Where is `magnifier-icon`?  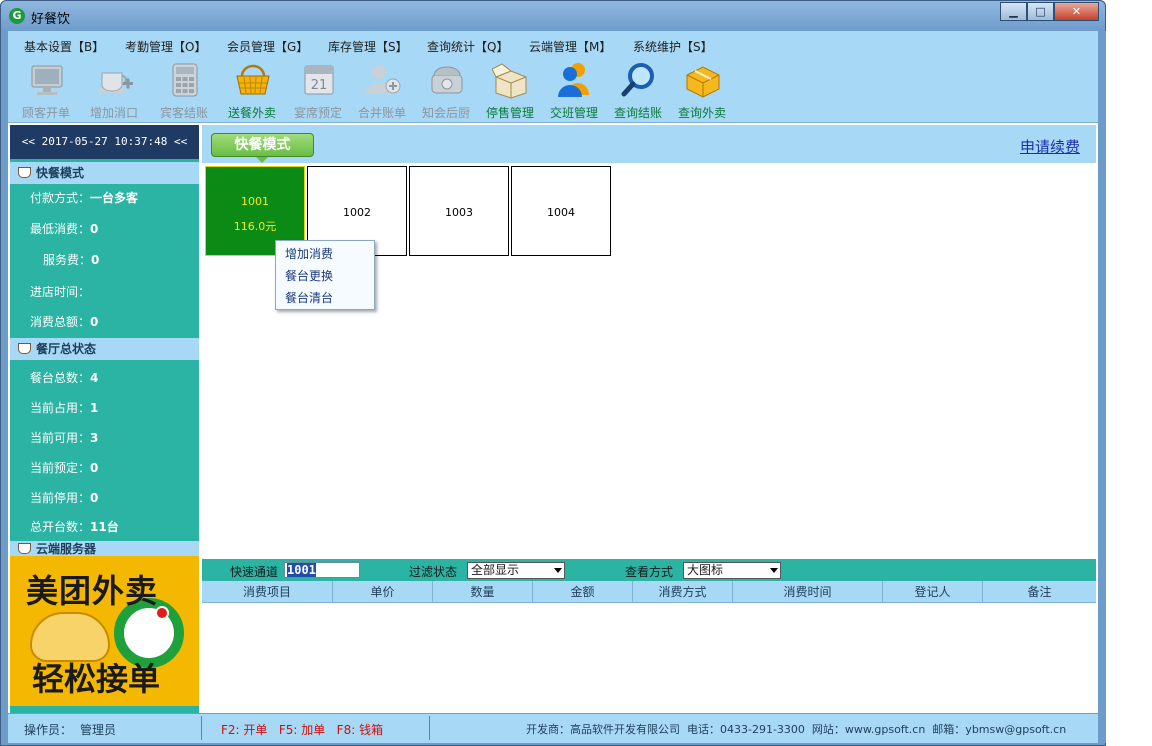 magnifier-icon is located at coordinates (637, 80).